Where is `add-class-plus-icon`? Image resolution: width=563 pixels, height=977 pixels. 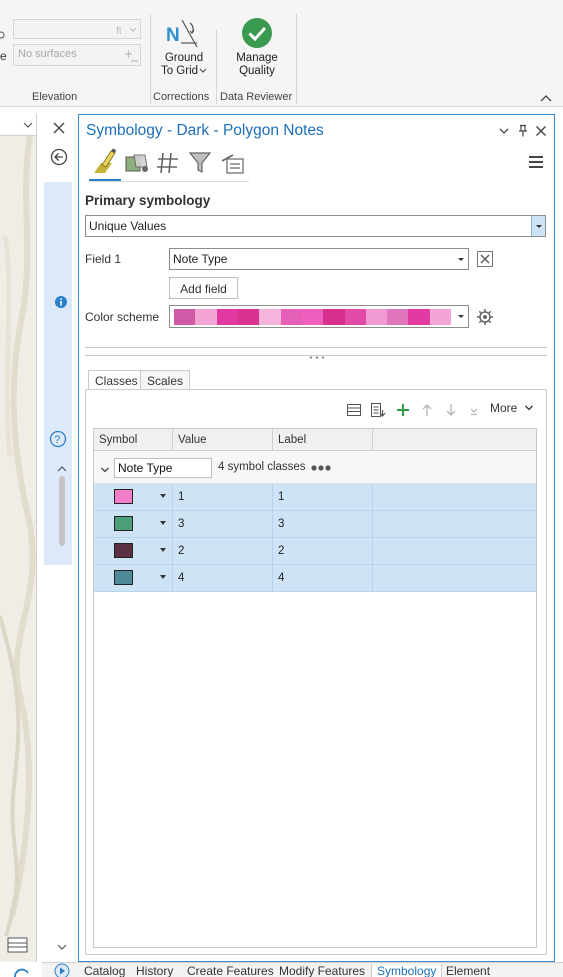 add-class-plus-icon is located at coordinates (403, 410).